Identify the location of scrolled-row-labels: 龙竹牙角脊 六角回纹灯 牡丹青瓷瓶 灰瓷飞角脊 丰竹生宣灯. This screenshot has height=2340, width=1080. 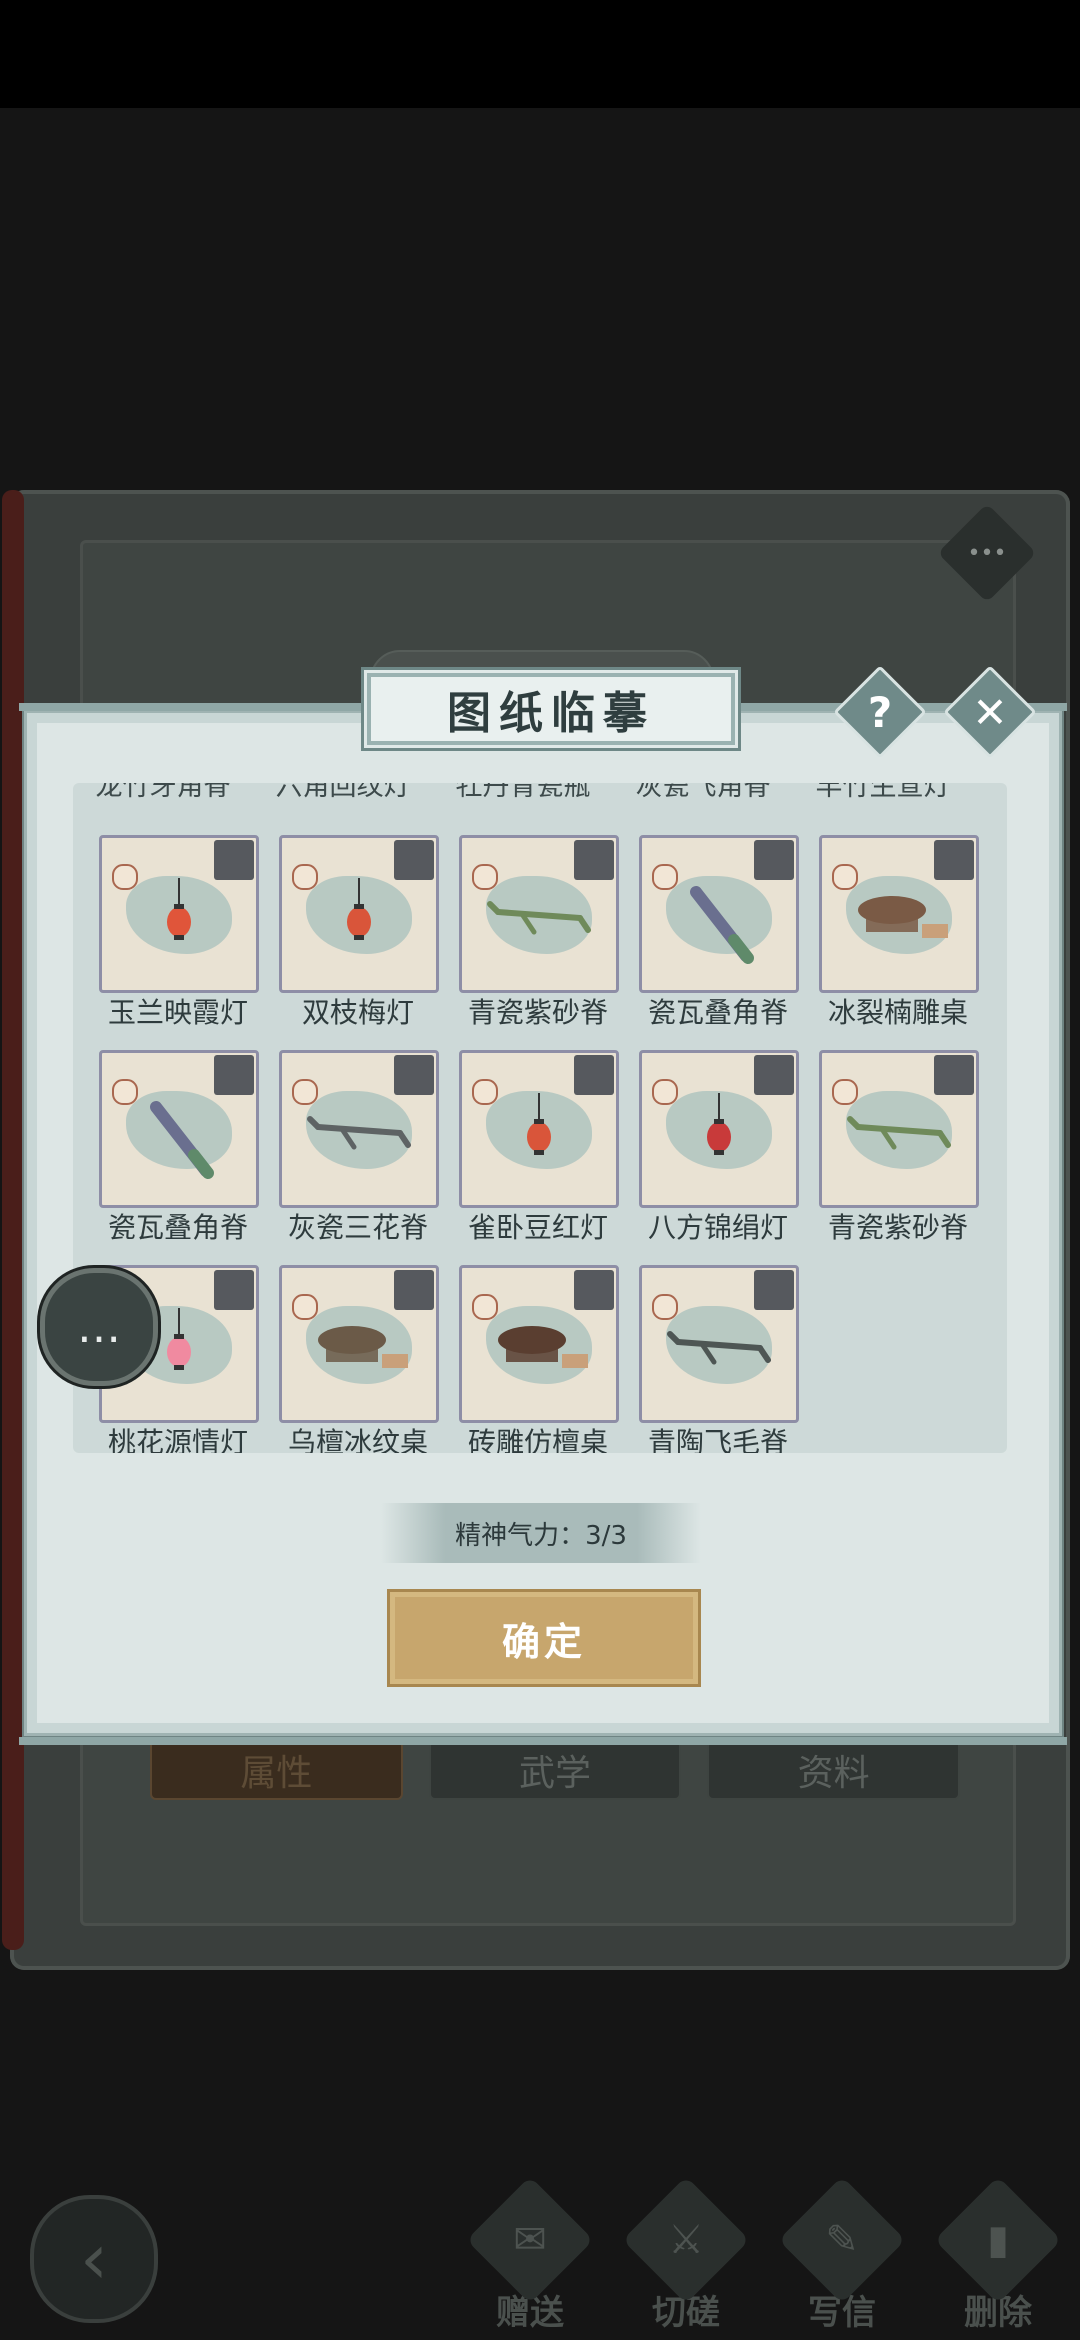
(540, 800).